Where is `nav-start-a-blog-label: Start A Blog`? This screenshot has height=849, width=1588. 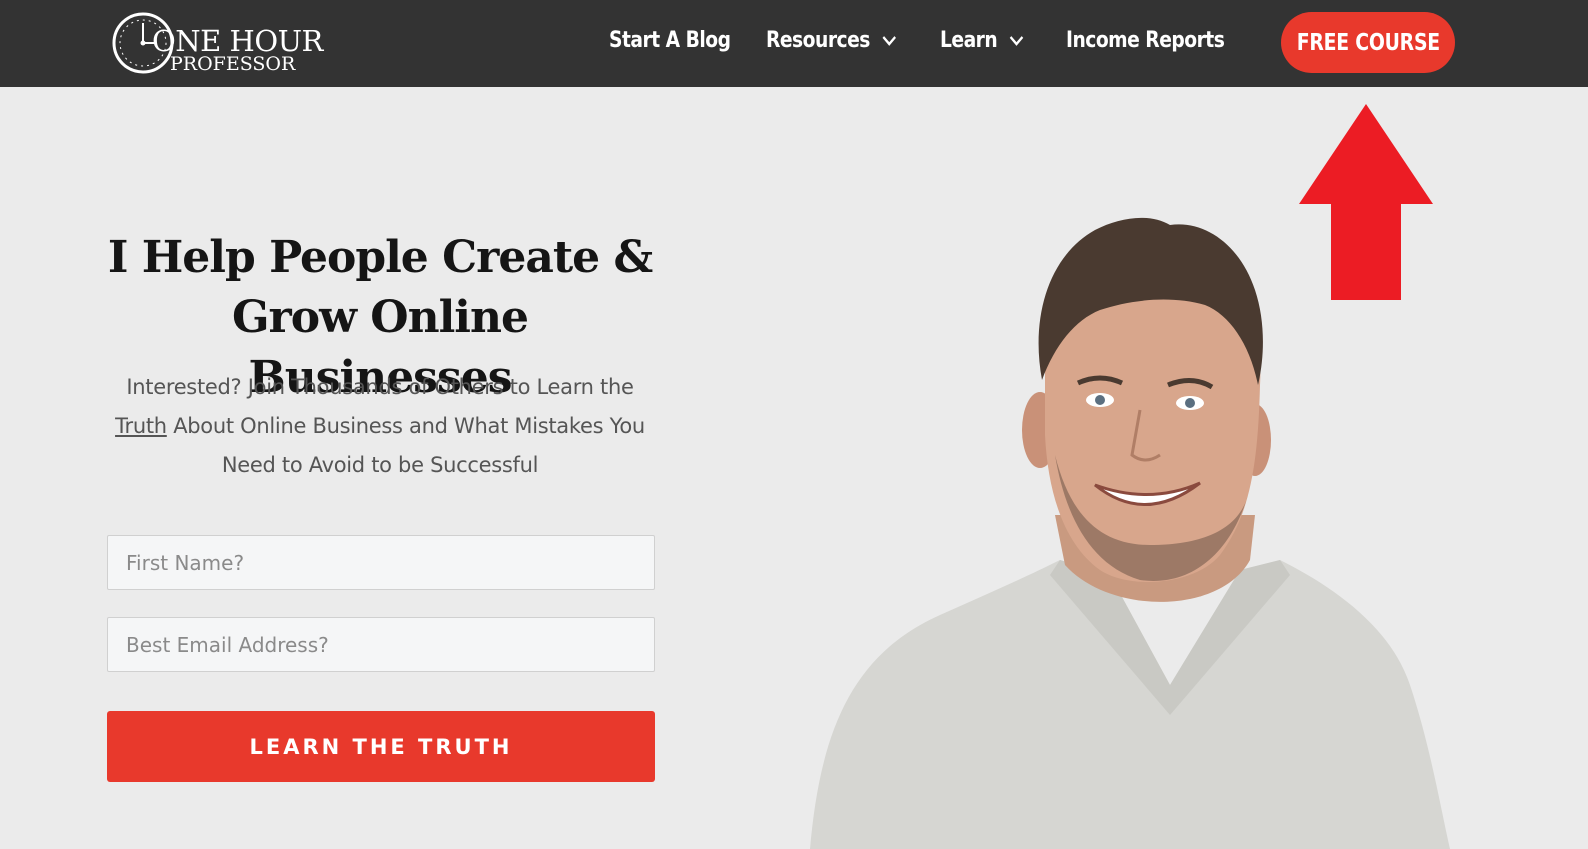 nav-start-a-blog-label: Start A Blog is located at coordinates (670, 40).